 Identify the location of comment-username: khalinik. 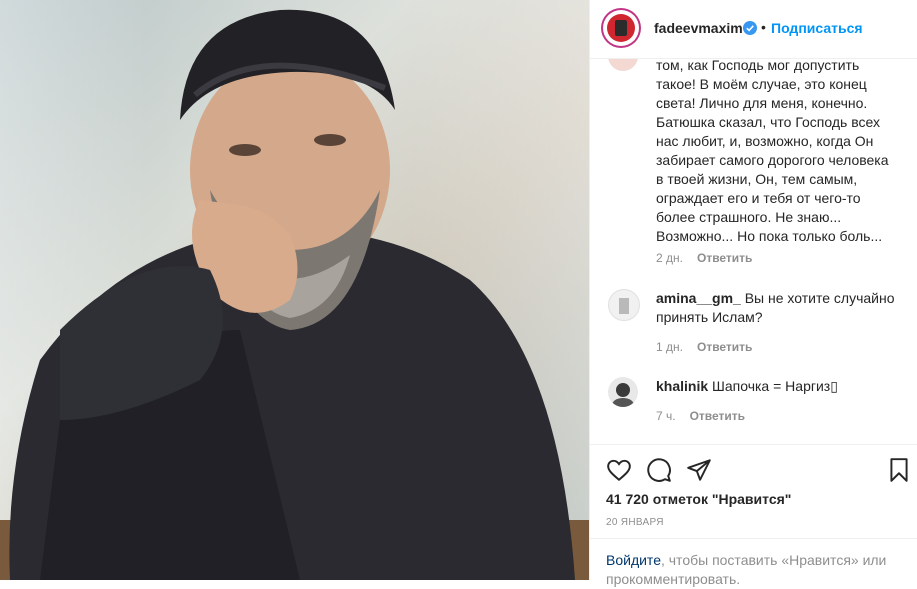
(682, 386).